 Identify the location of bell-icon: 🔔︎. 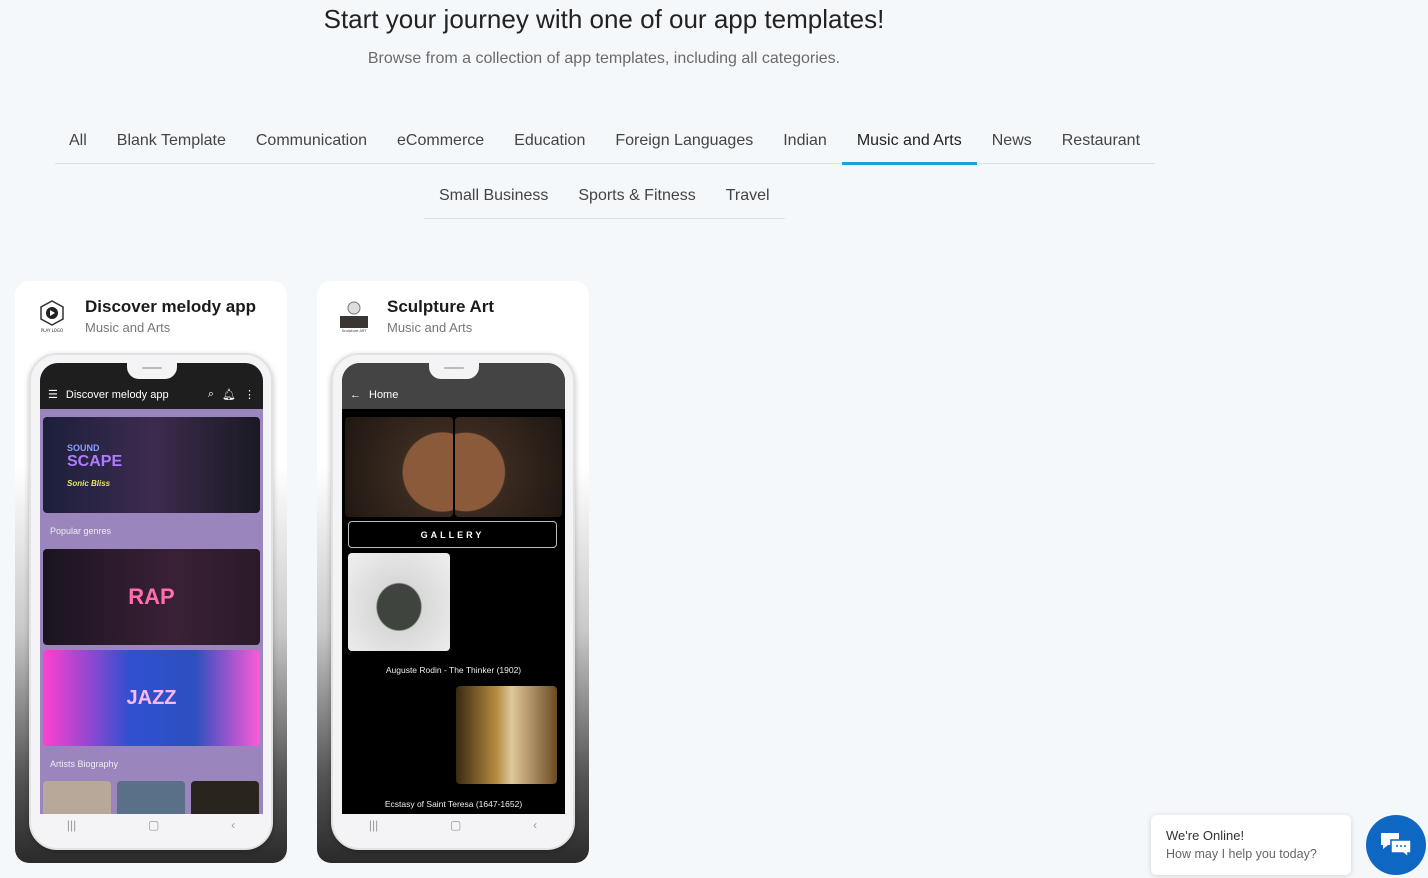
(229, 395).